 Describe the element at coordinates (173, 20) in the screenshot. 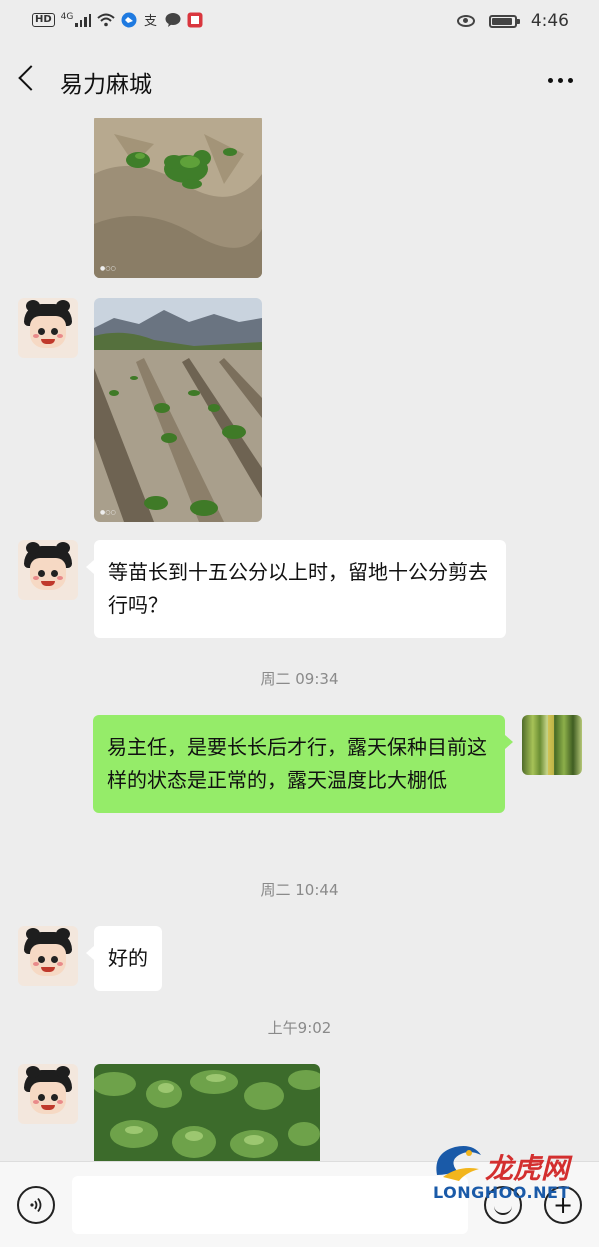

I see `chat-notification-icon` at that location.